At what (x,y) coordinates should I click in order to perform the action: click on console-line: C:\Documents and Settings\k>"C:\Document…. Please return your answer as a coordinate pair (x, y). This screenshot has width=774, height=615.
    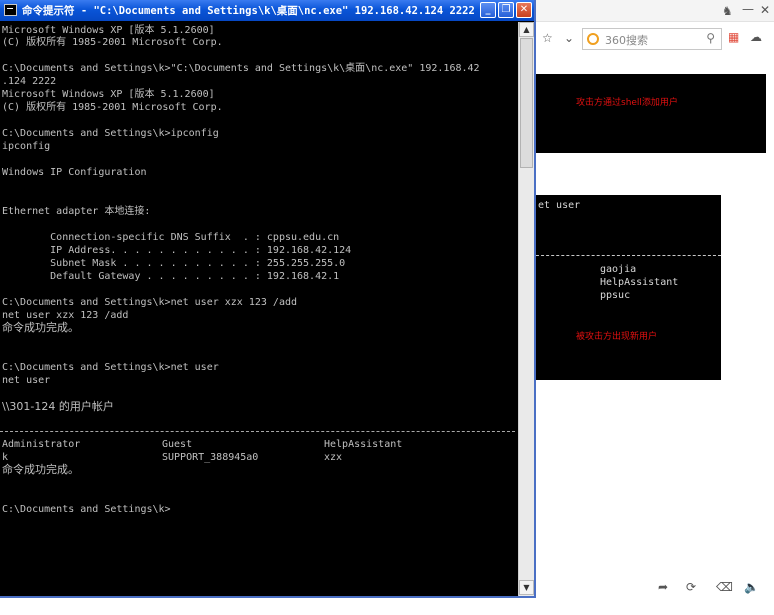
    Looking at the image, I should click on (241, 68).